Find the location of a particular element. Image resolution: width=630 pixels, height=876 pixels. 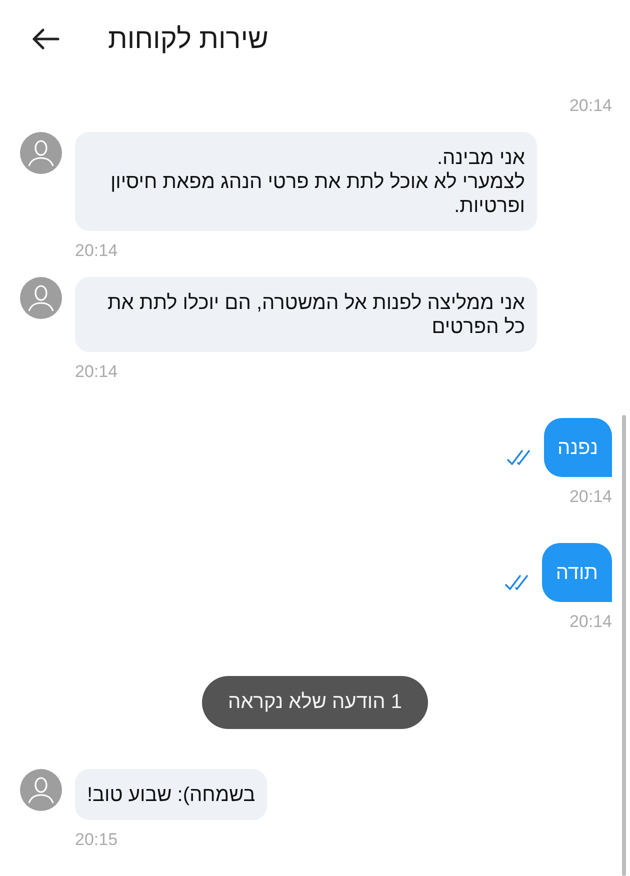

message-bubble: בשמחה): שבוע טוב! is located at coordinates (171, 794).